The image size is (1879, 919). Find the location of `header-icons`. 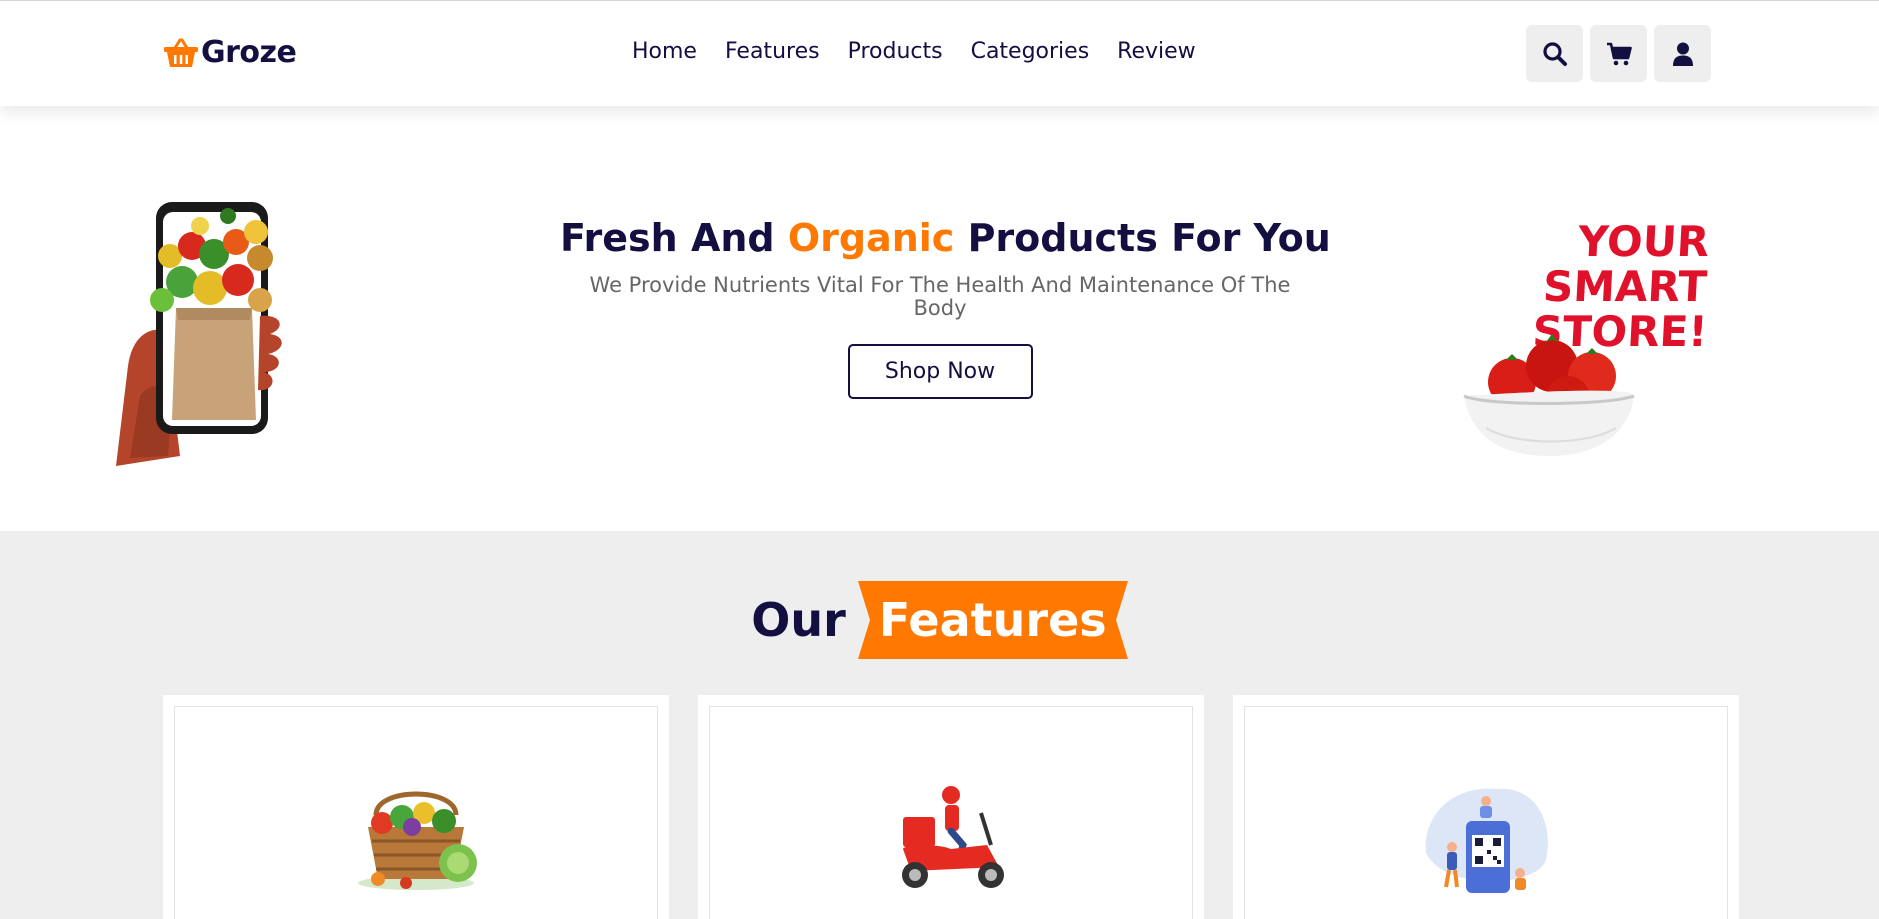

header-icons is located at coordinates (1618, 53).